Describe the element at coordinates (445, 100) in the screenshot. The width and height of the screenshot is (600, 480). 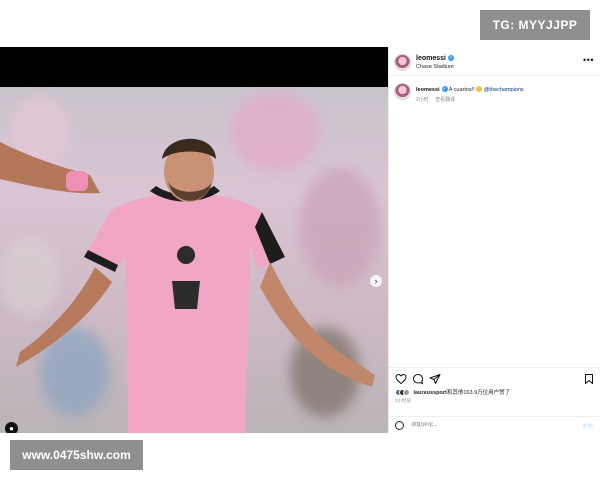
I see `translate-link: 查看翻译` at that location.